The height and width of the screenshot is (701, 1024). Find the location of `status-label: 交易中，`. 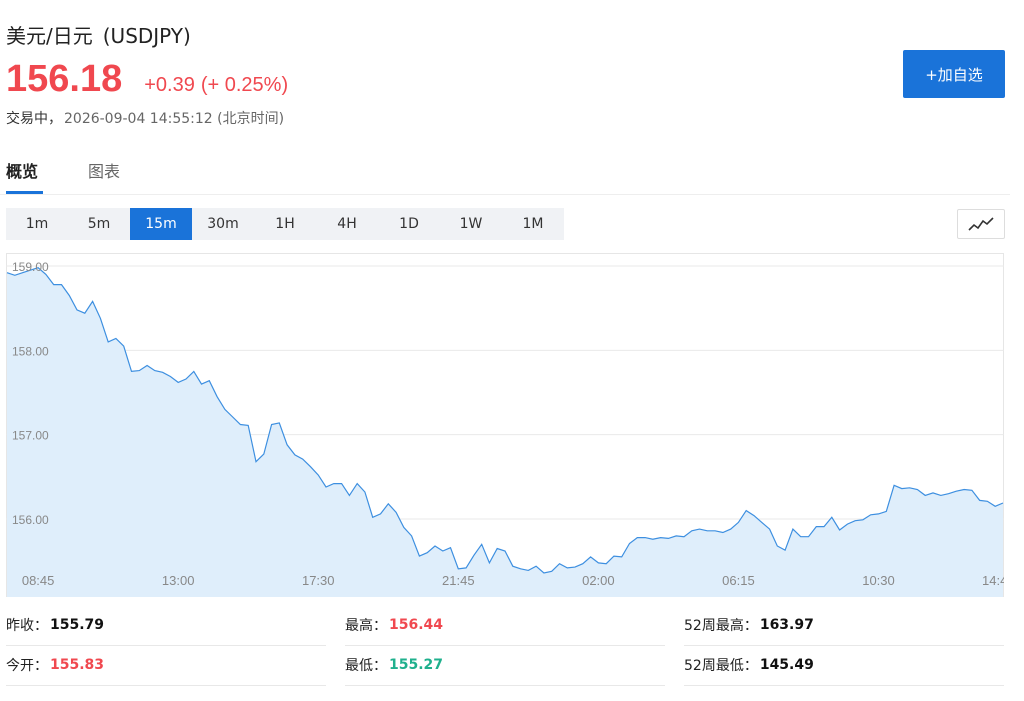

status-label: 交易中， is located at coordinates (34, 119).